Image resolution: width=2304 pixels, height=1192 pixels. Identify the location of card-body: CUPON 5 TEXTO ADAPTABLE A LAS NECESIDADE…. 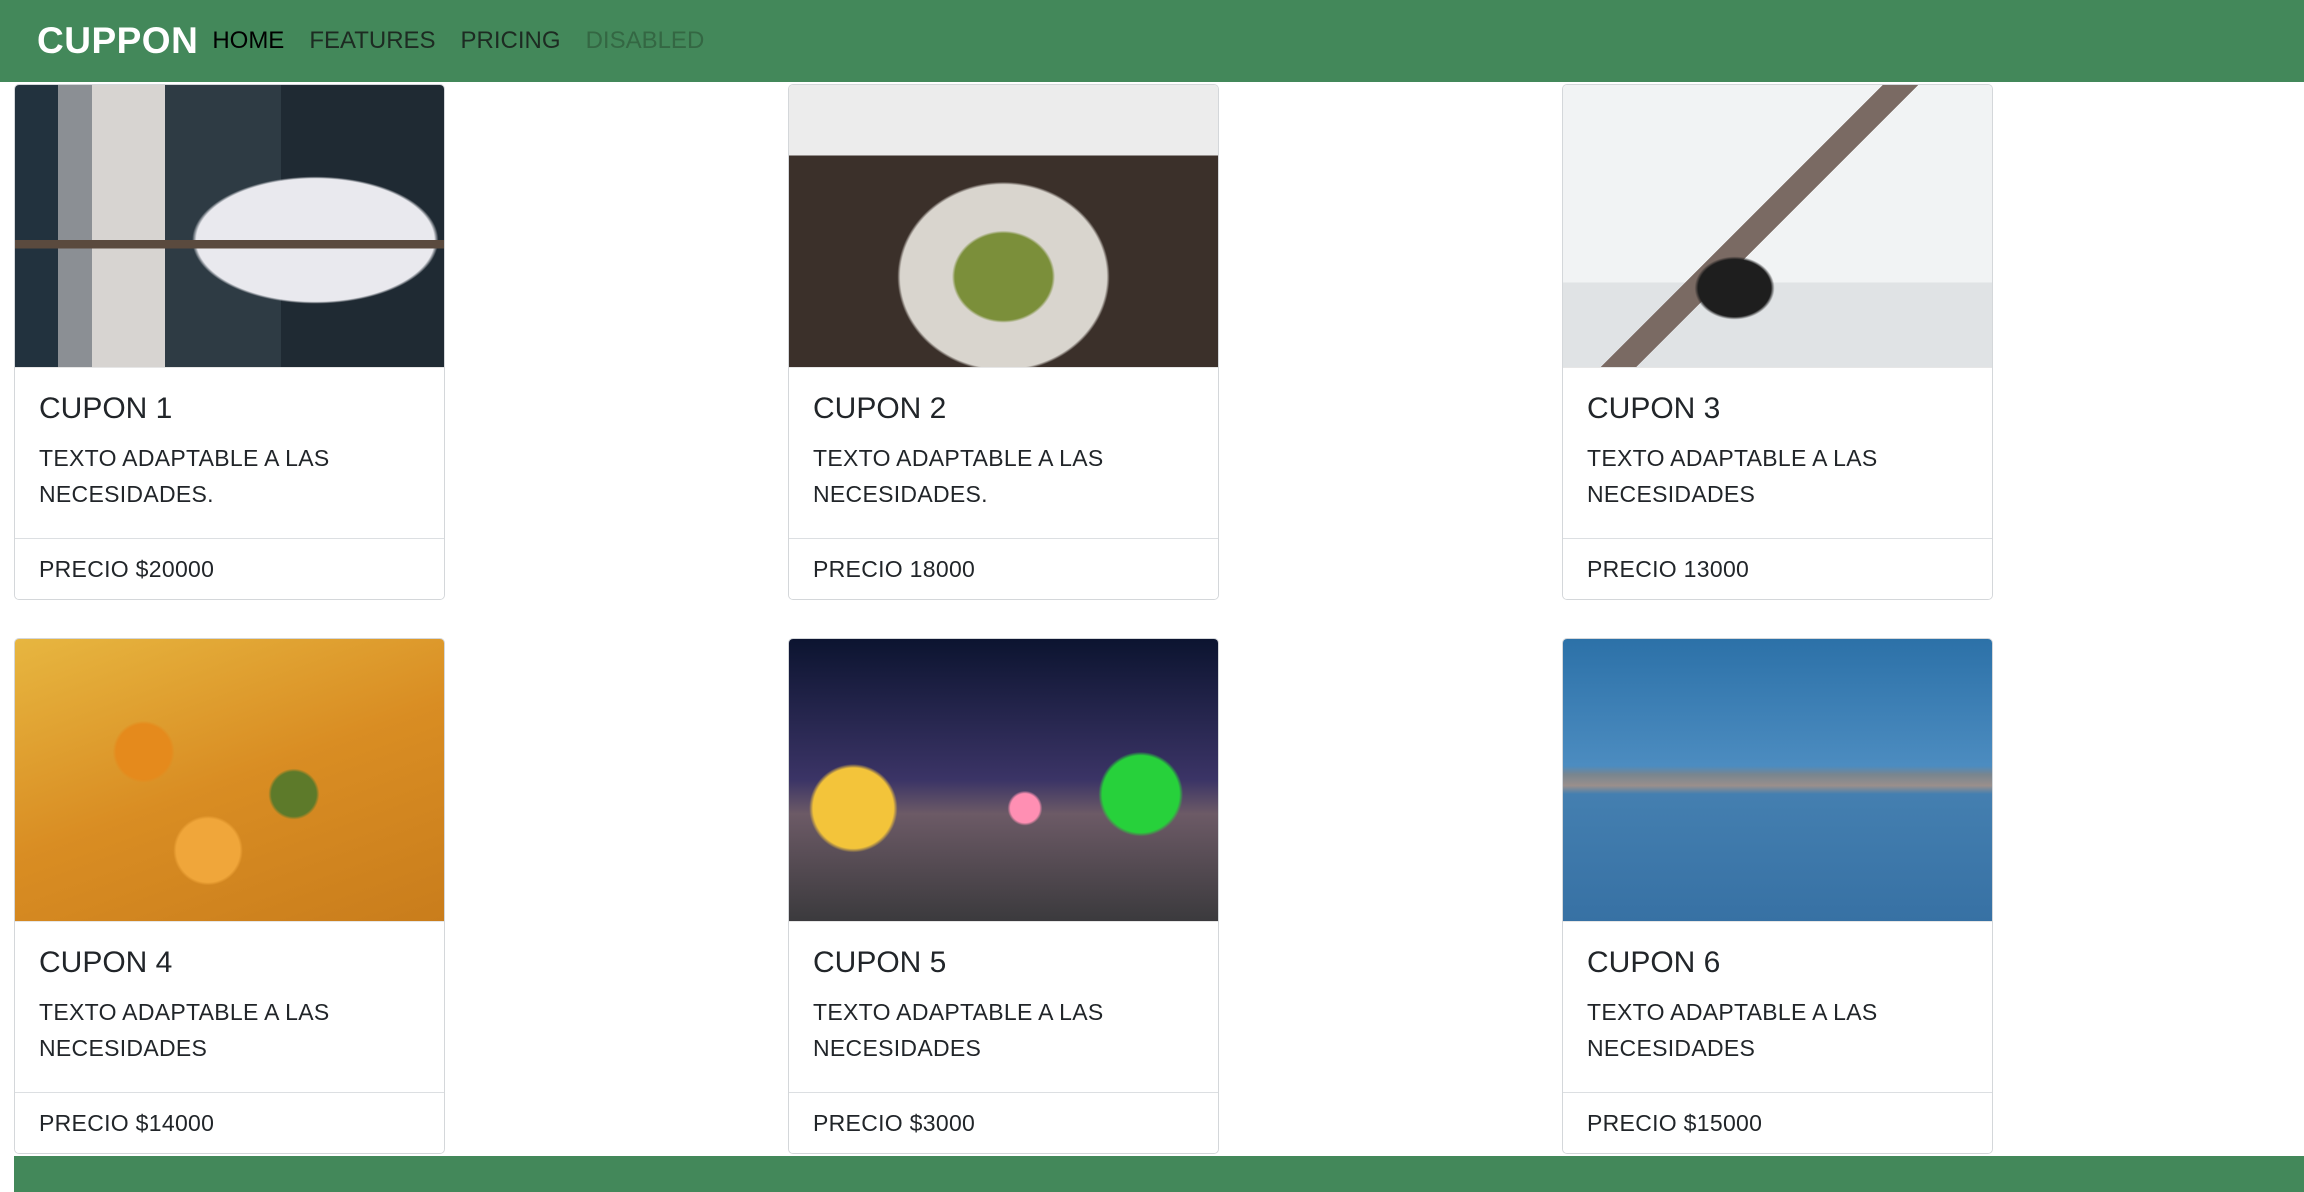
(1003, 1007).